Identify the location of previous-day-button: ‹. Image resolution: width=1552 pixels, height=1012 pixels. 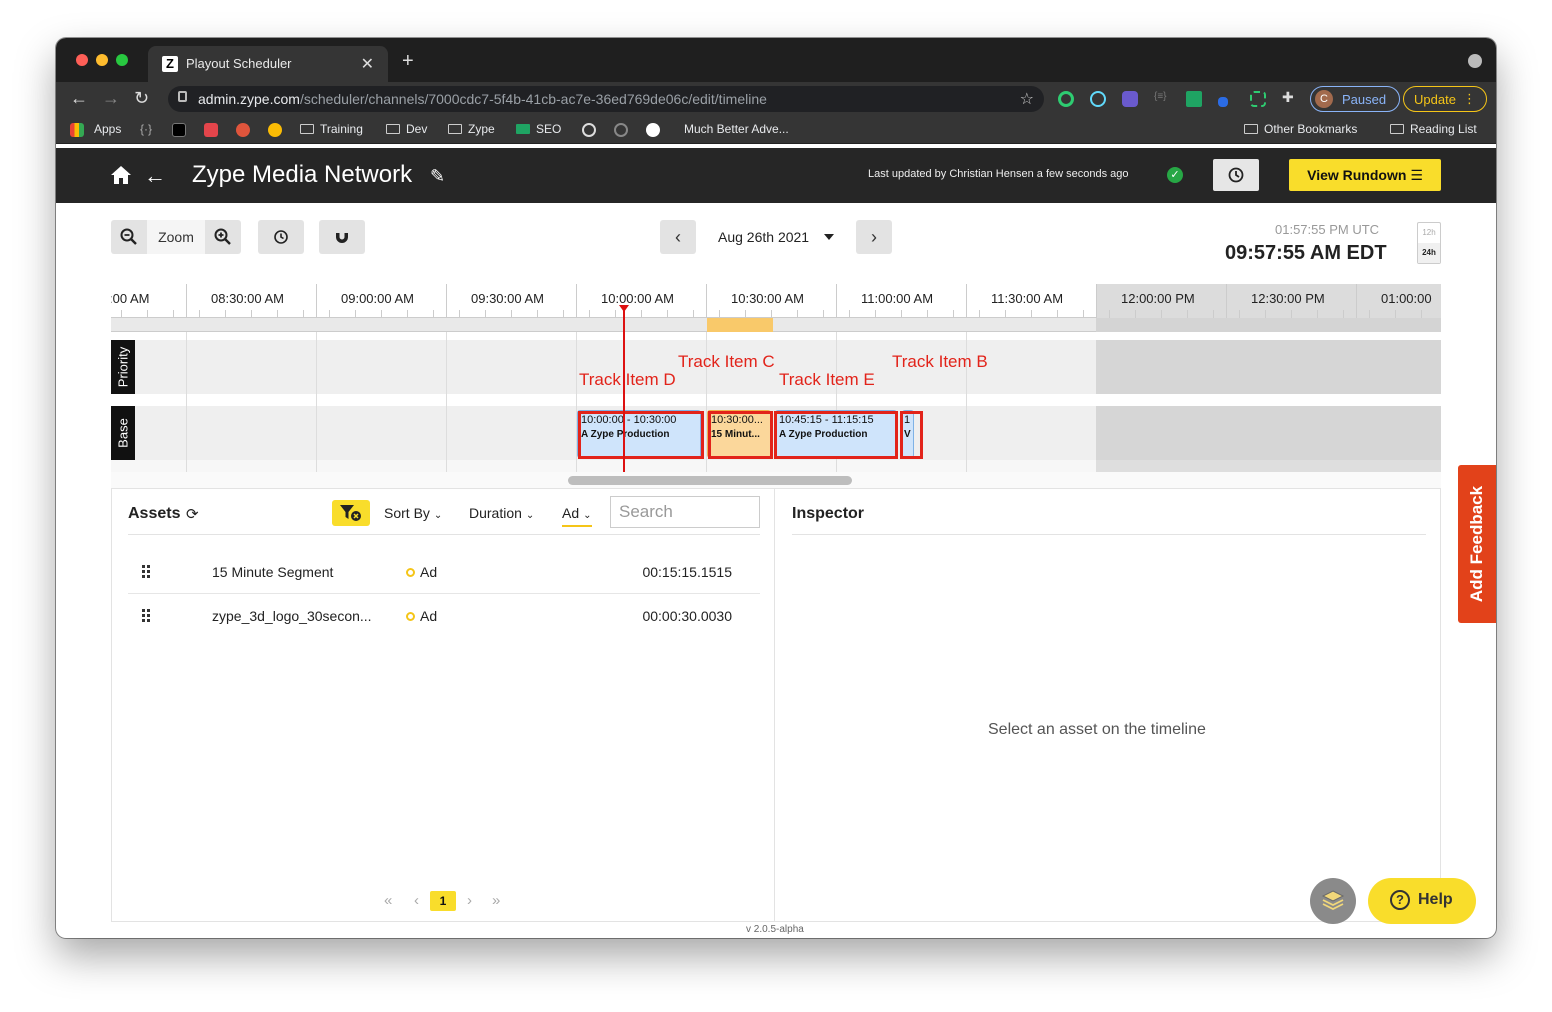
(678, 237).